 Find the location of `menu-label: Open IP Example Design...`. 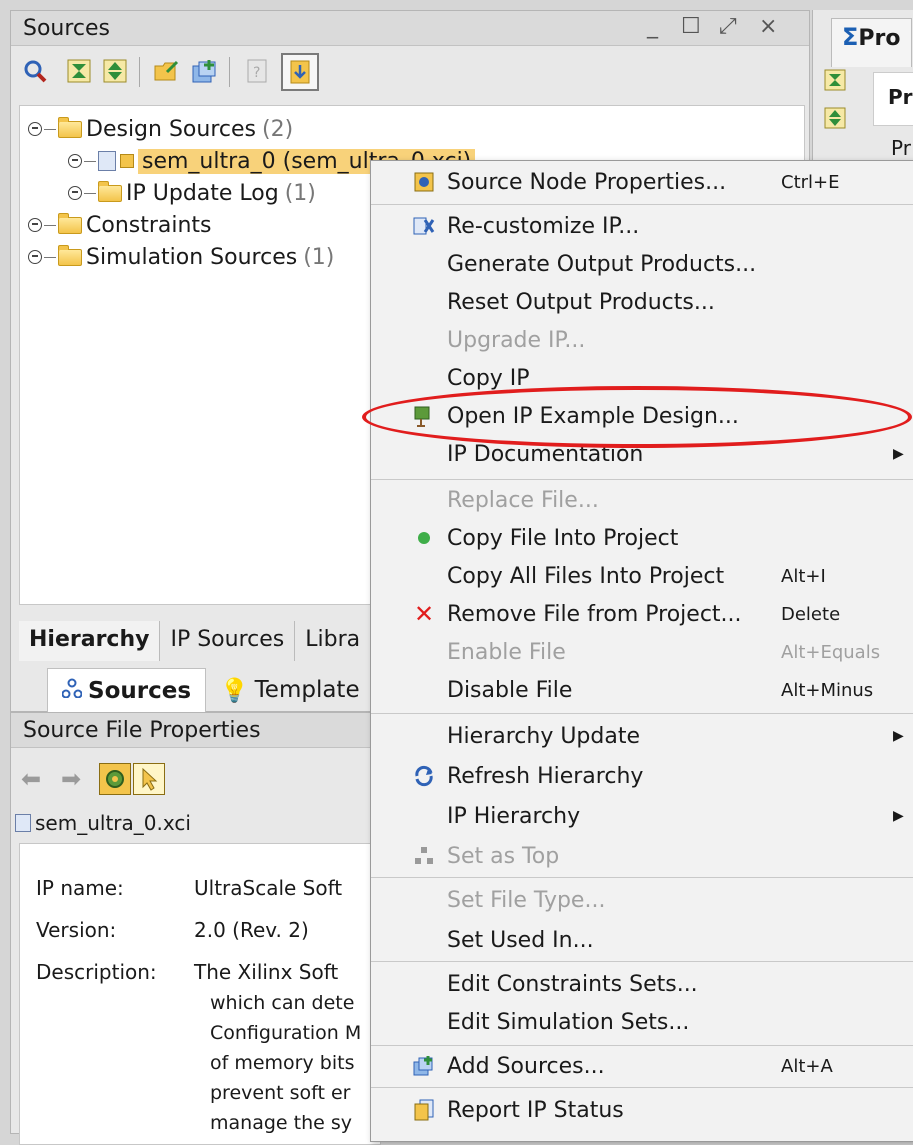

menu-label: Open IP Example Design... is located at coordinates (593, 416).